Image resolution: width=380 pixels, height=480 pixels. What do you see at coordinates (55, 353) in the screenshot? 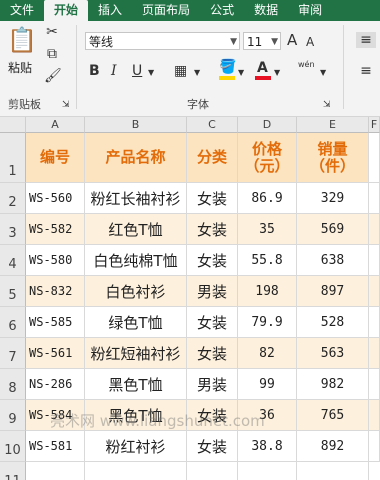
I see `cell-code: WS-561` at bounding box center [55, 353].